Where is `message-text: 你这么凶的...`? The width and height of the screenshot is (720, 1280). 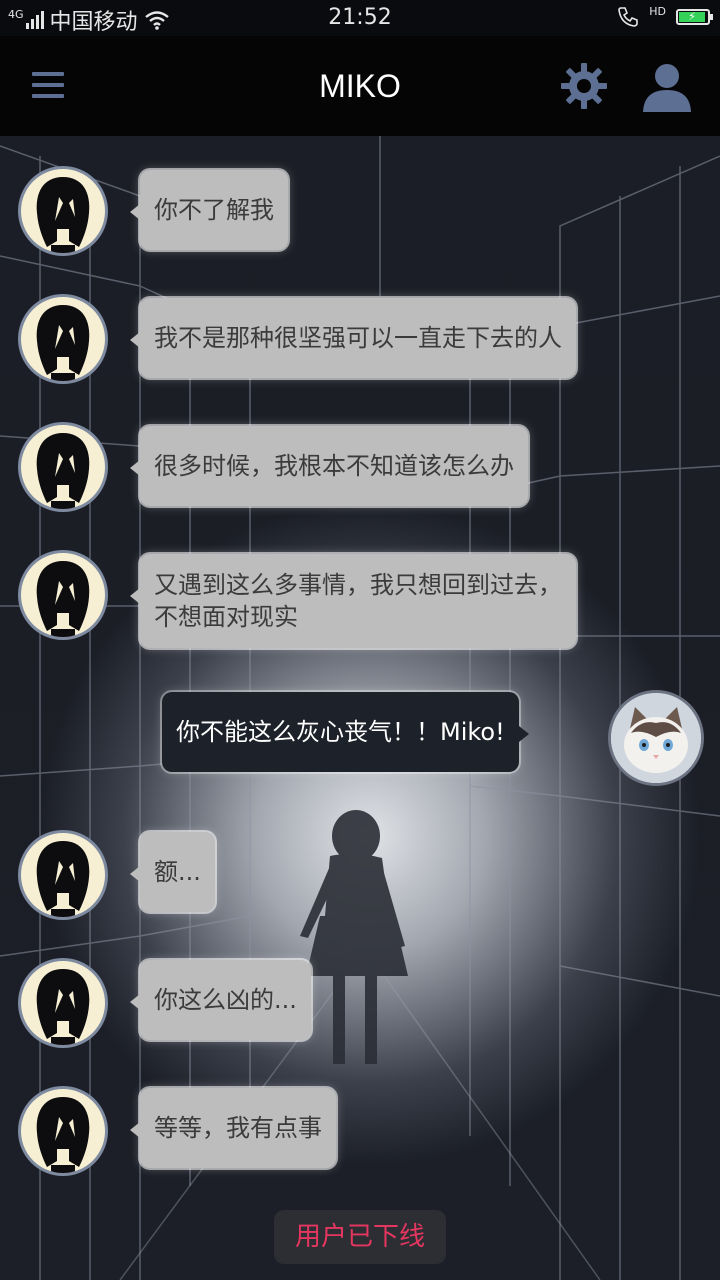
message-text: 你这么凶的... is located at coordinates (225, 1000).